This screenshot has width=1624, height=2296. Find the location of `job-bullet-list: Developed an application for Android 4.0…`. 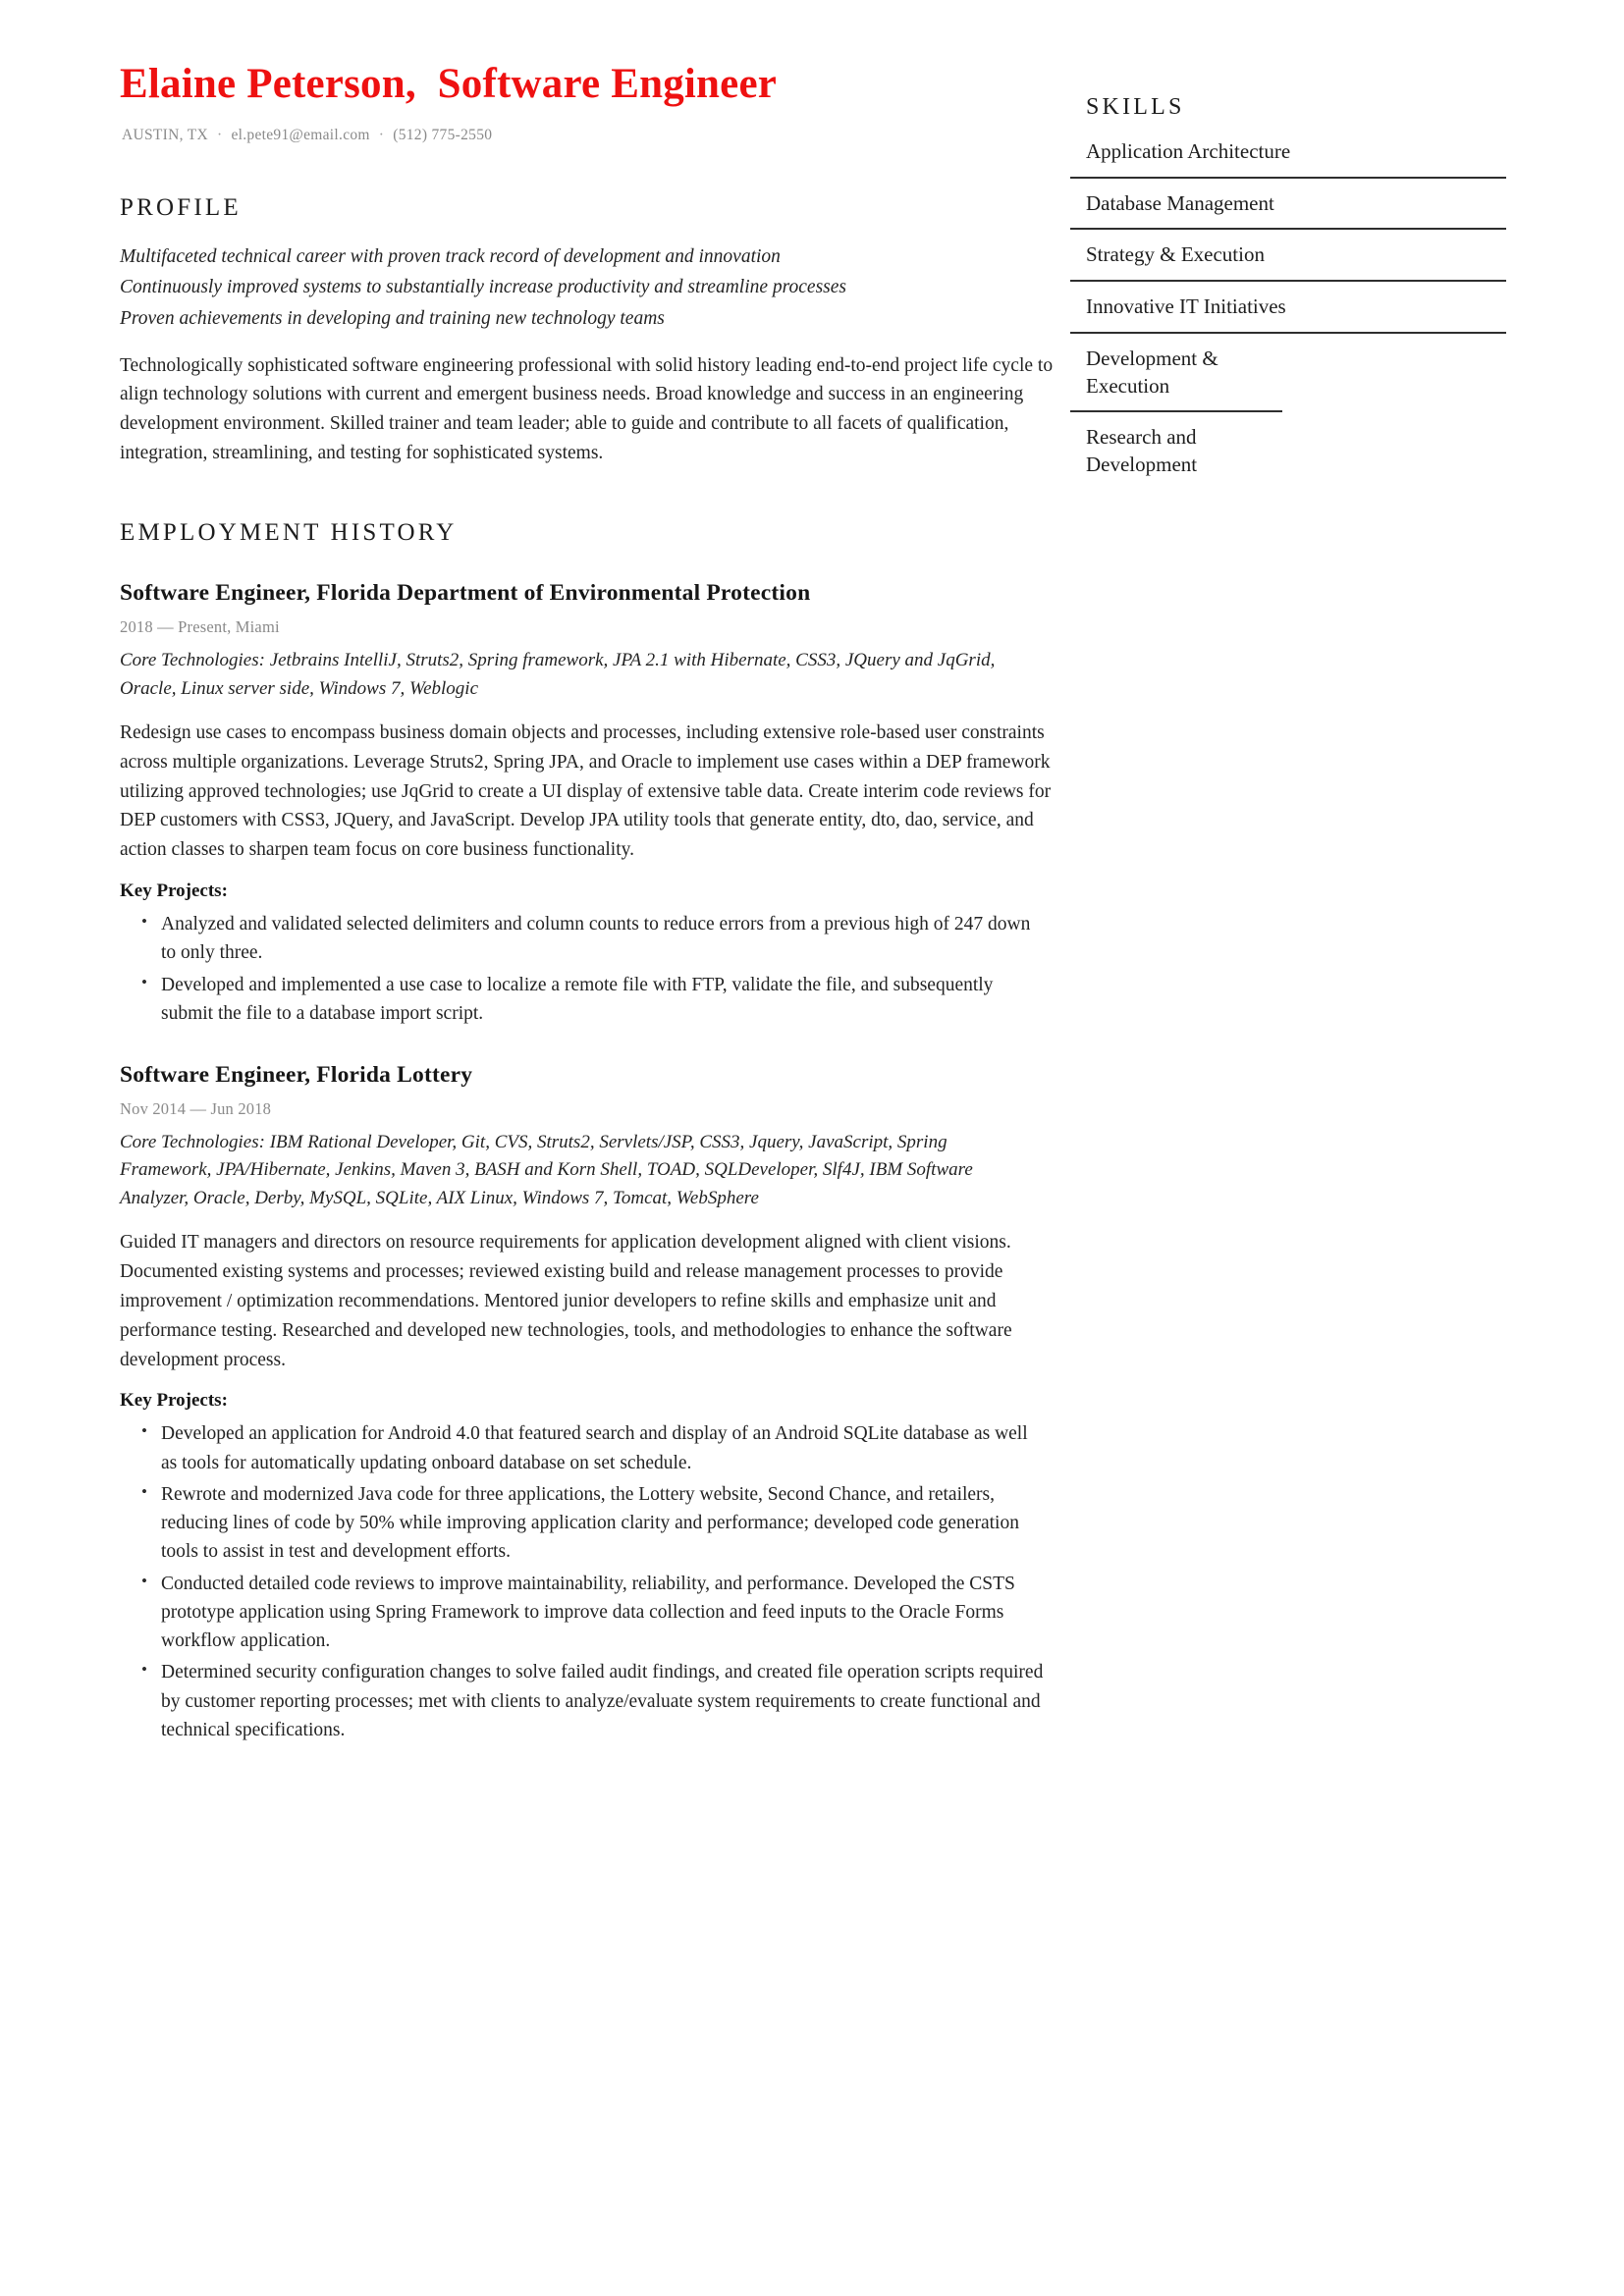

job-bullet-list: Developed an application for Android 4.0… is located at coordinates (595, 1581).